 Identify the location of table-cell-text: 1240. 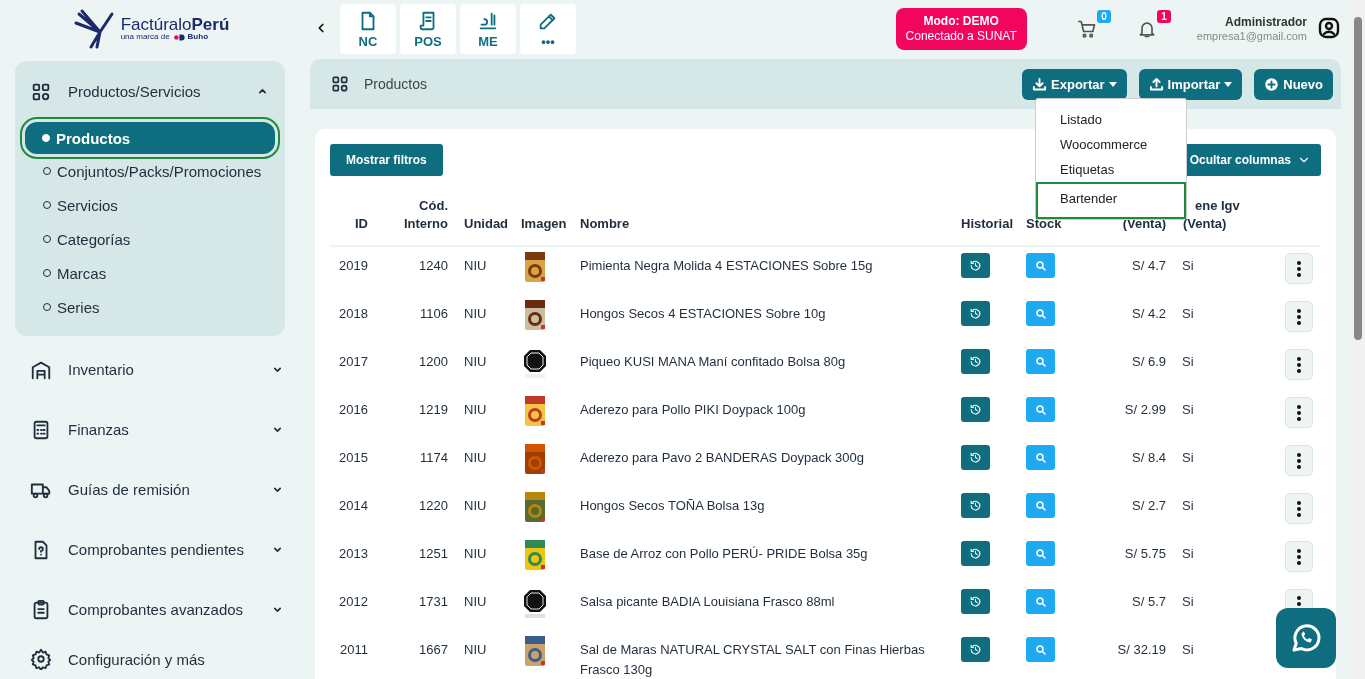
(433, 266).